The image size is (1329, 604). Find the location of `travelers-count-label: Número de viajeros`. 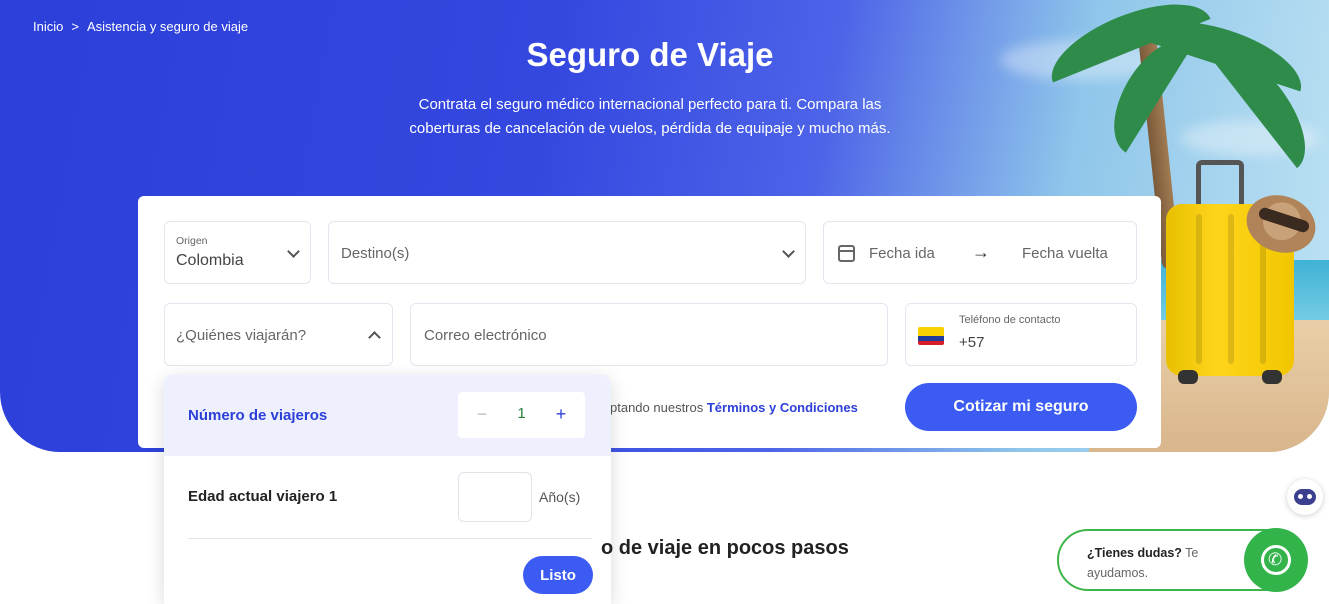

travelers-count-label: Número de viajeros is located at coordinates (258, 415).